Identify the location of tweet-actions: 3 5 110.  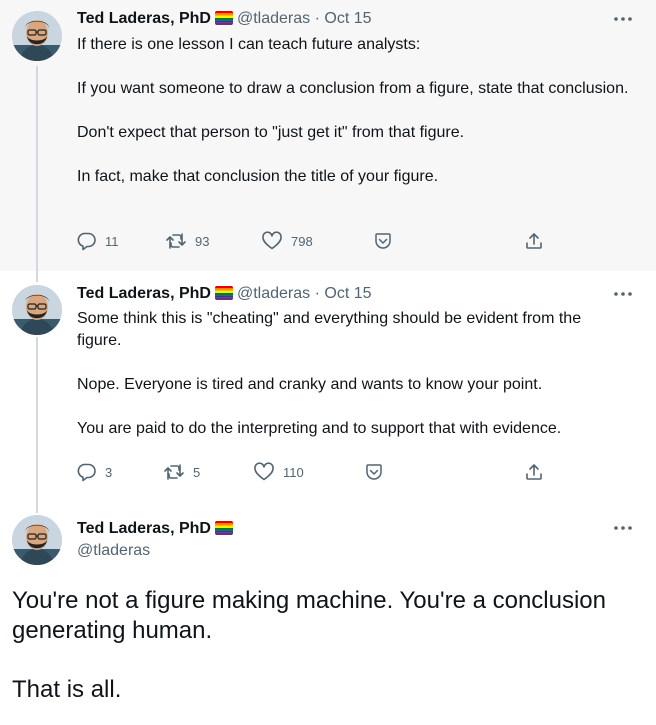
(317, 472).